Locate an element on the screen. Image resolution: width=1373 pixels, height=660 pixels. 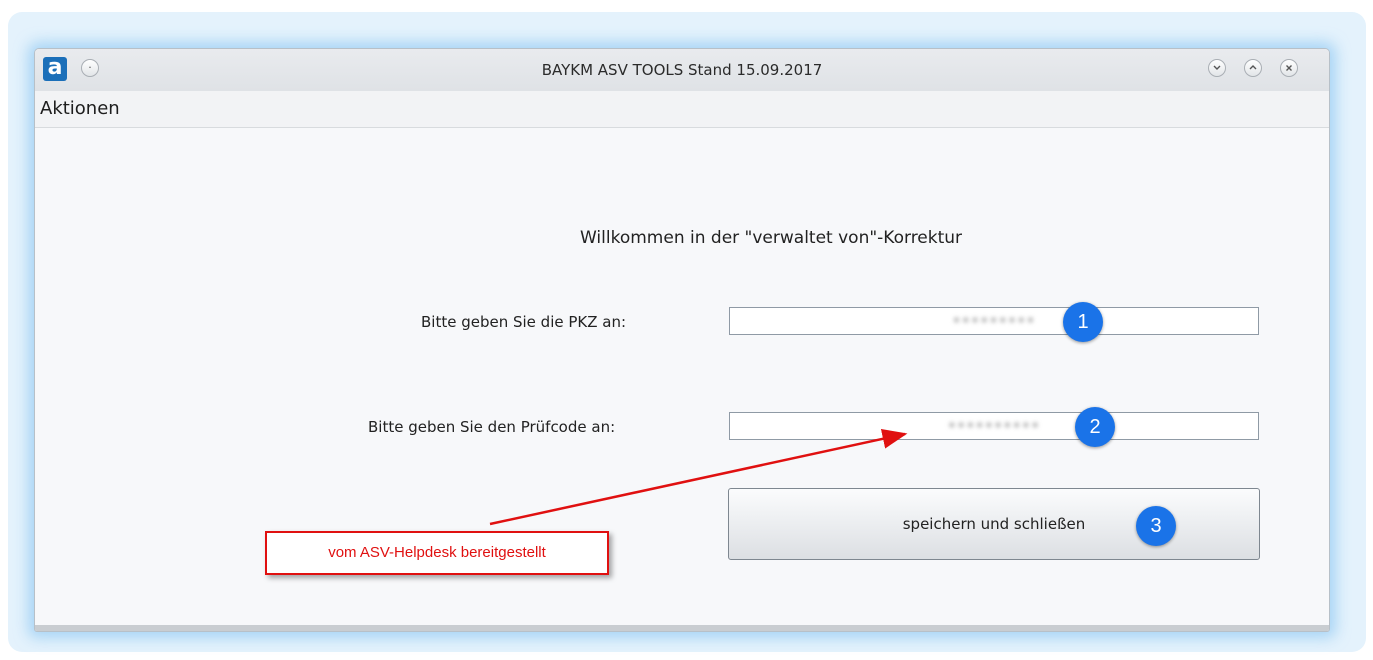
chevron-down-icon is located at coordinates (1217, 67).